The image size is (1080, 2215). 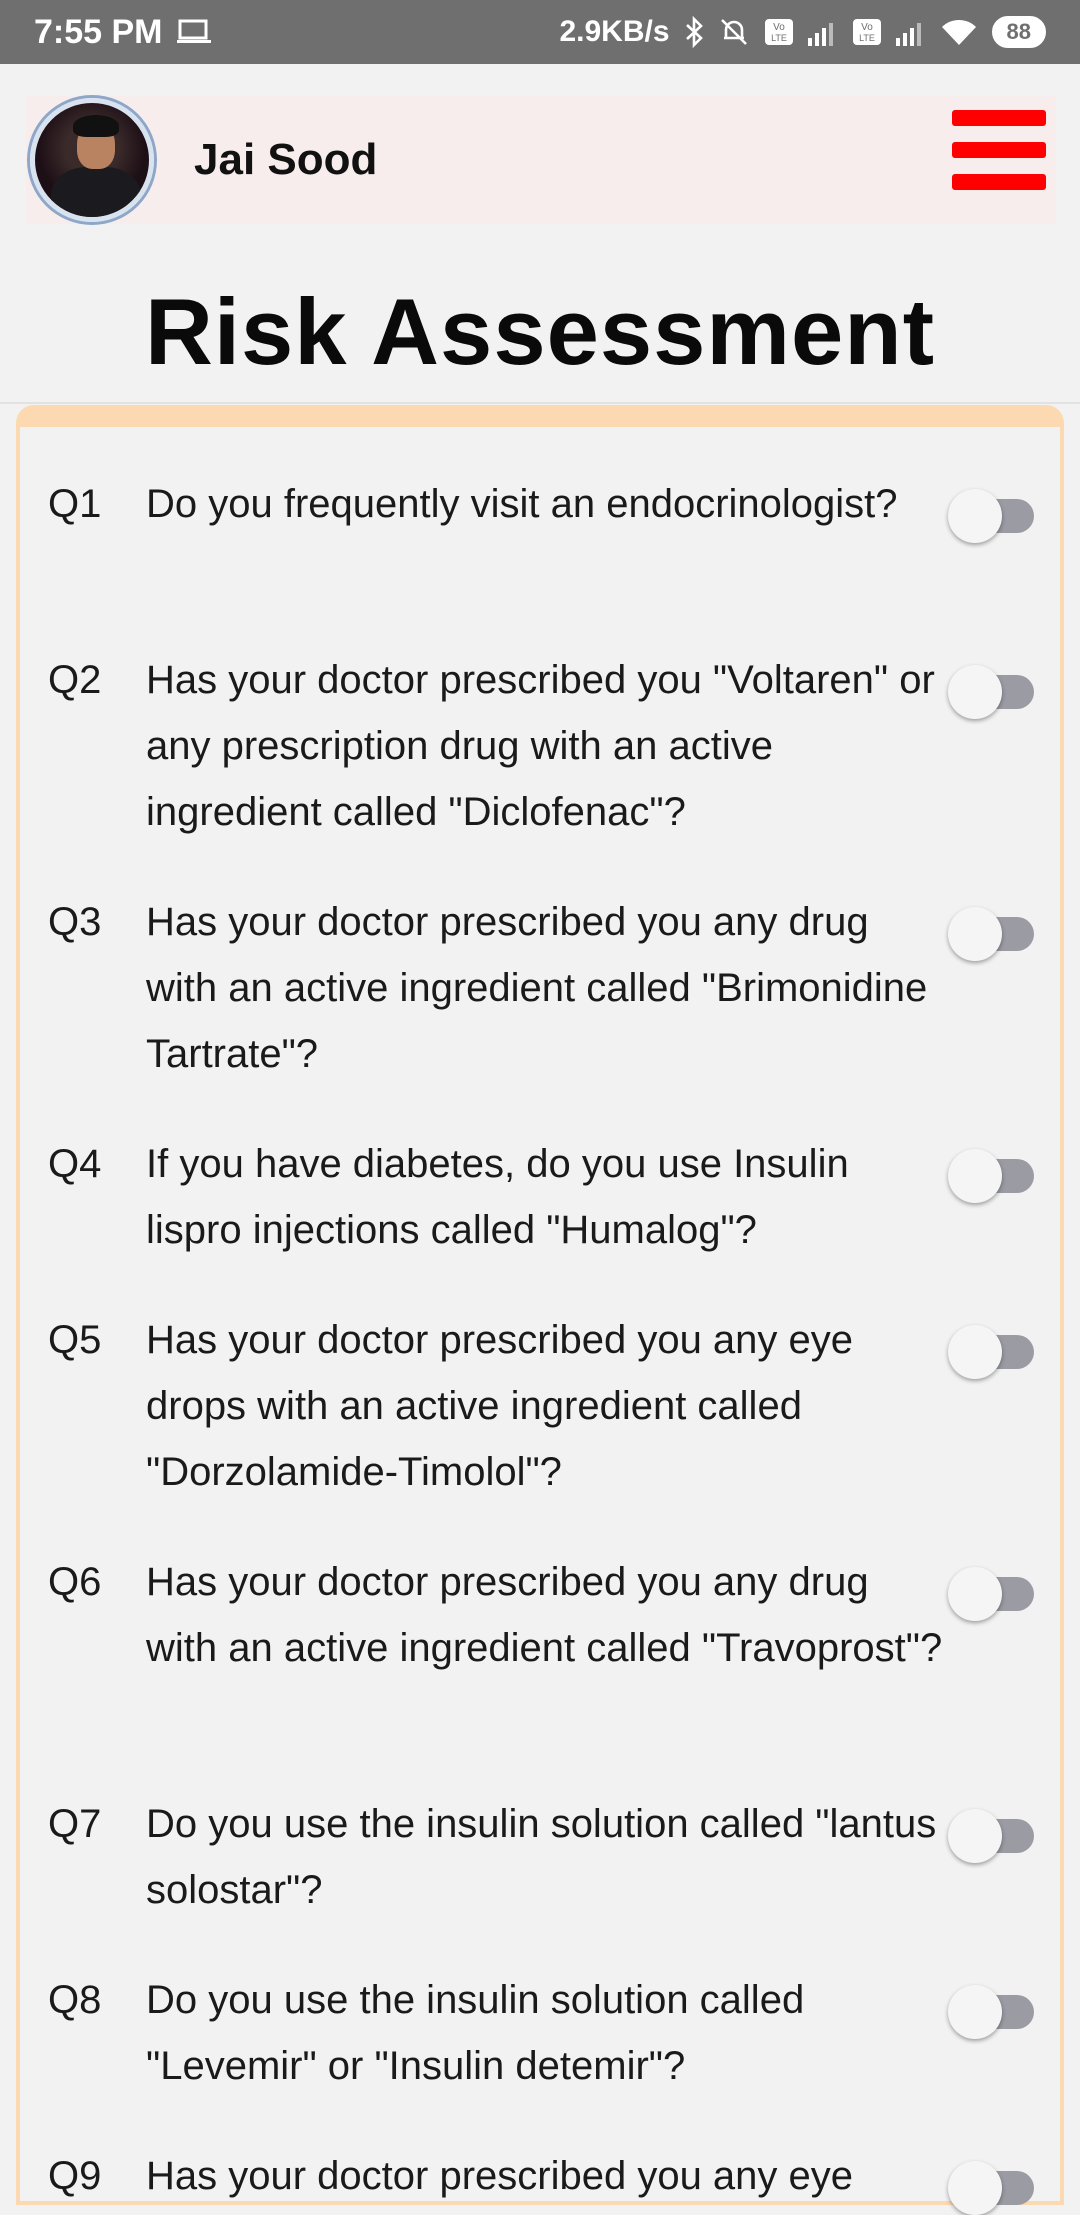 I want to click on wifi-icon, so click(x=959, y=32).